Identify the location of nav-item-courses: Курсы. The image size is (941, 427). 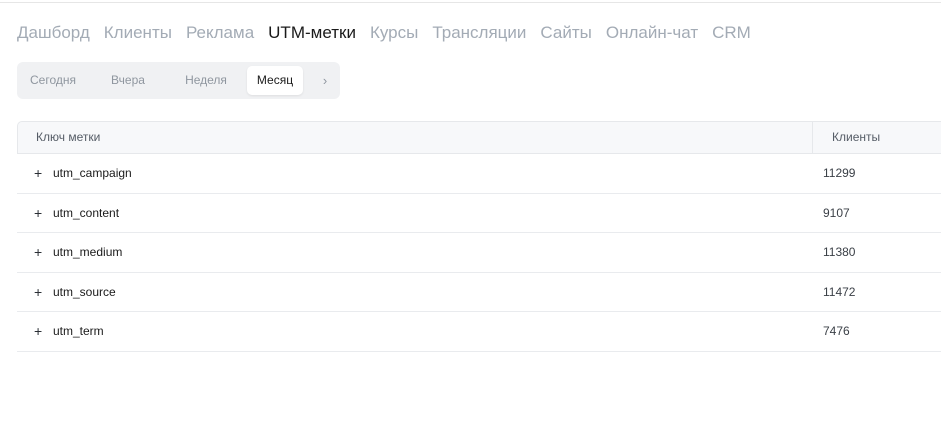
(394, 33).